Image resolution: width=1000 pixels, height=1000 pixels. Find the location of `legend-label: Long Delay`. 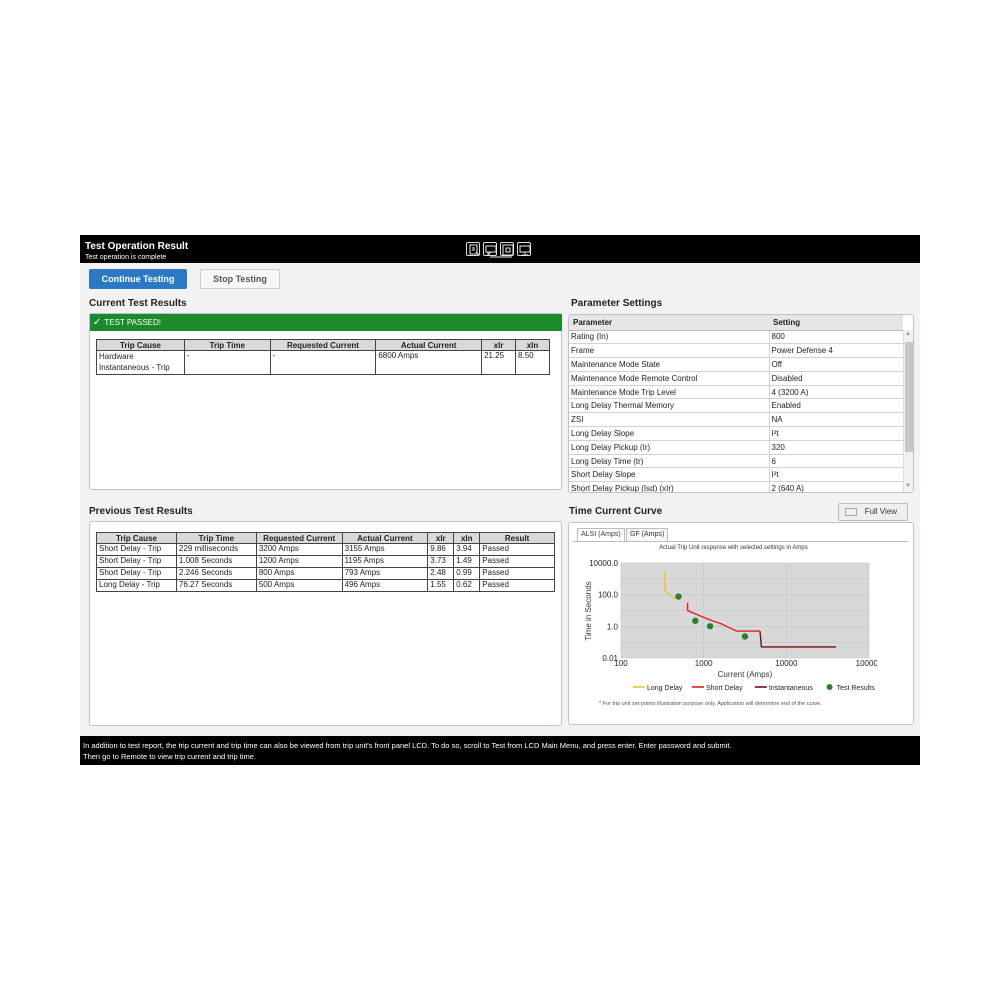

legend-label: Long Delay is located at coordinates (665, 688).